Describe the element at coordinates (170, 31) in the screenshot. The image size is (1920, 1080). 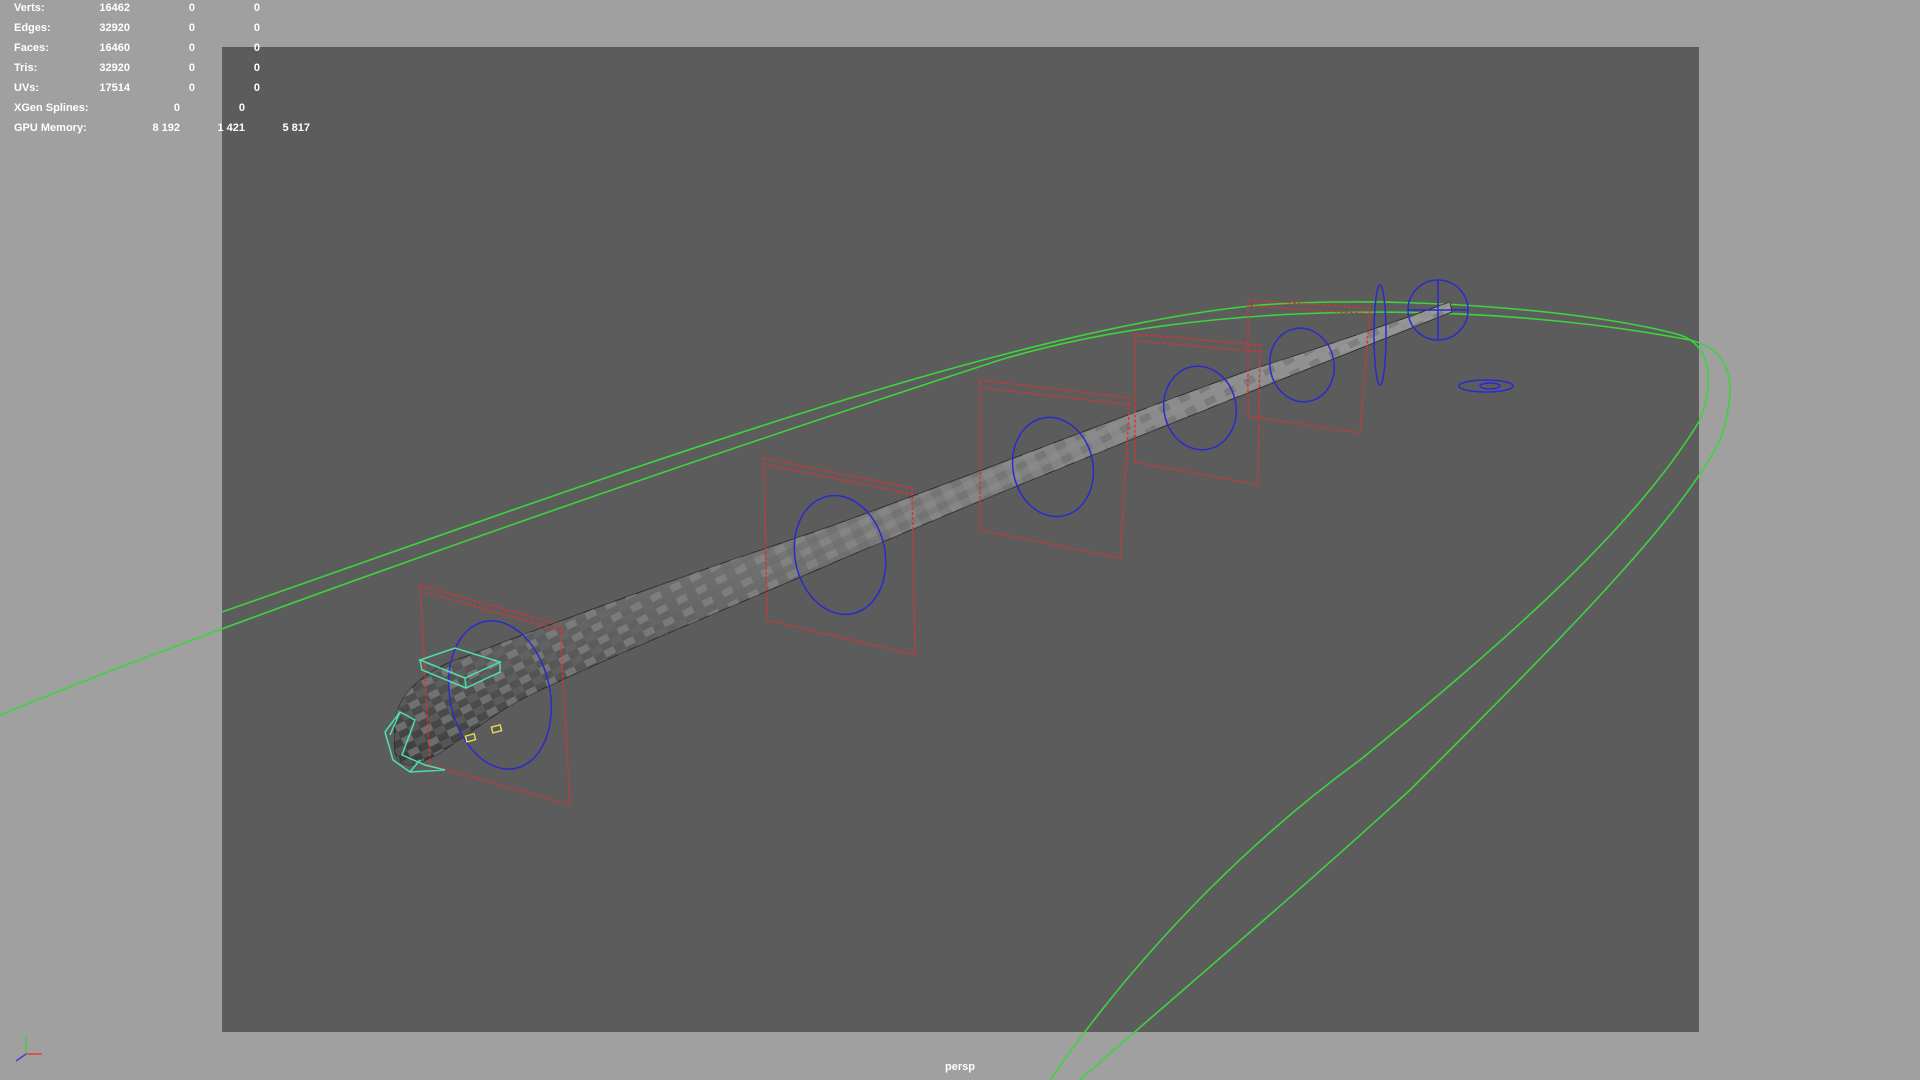
I see `hud-row: Edges: 32920 0 0` at that location.